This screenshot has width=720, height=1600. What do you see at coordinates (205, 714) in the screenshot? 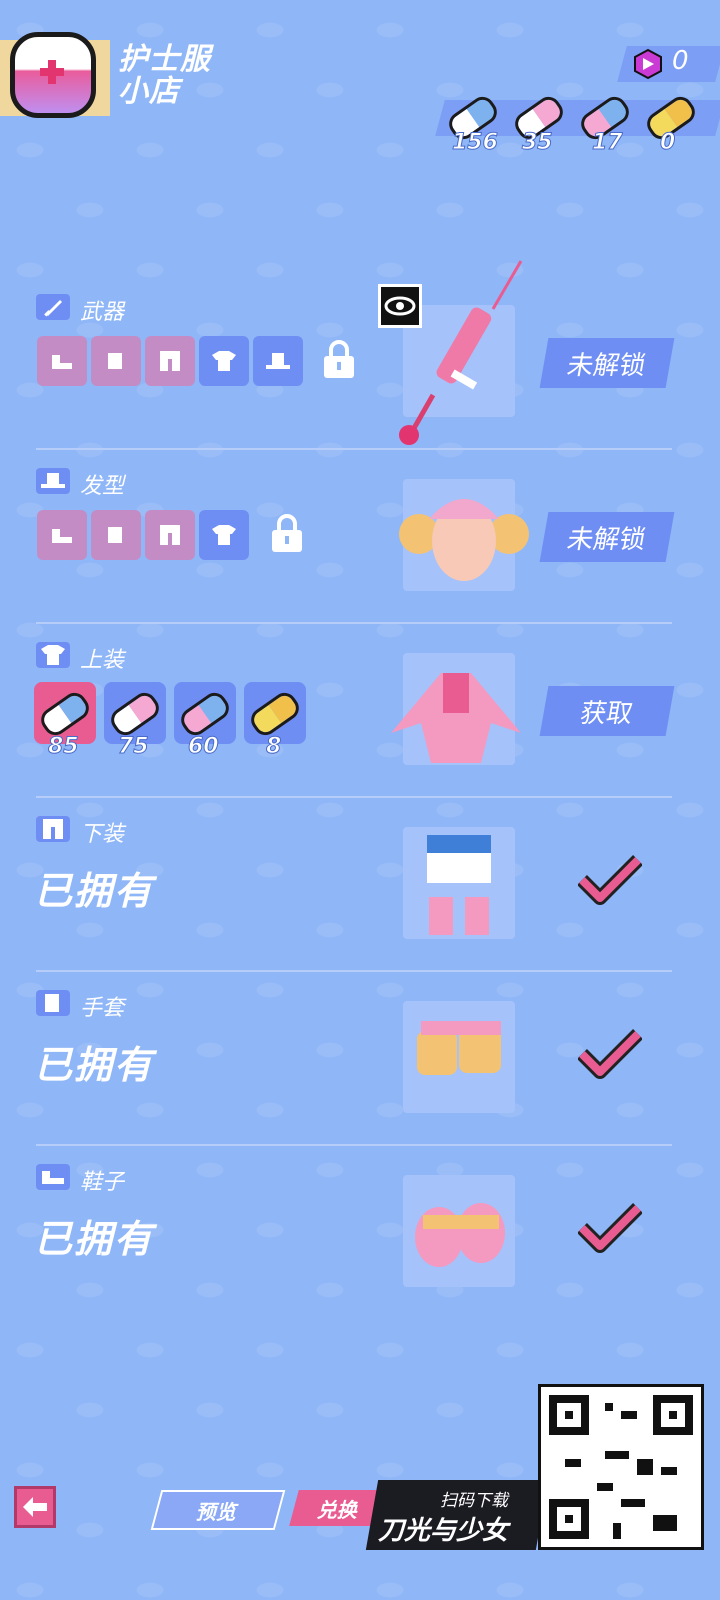
I see `pill-pink-blue-icon` at bounding box center [205, 714].